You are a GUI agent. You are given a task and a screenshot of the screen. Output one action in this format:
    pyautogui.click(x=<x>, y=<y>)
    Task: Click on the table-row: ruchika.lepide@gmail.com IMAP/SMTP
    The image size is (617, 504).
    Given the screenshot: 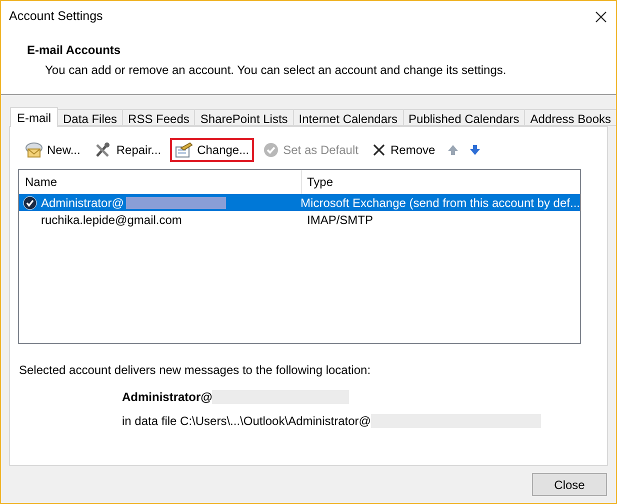 What is the action you would take?
    pyautogui.click(x=299, y=219)
    